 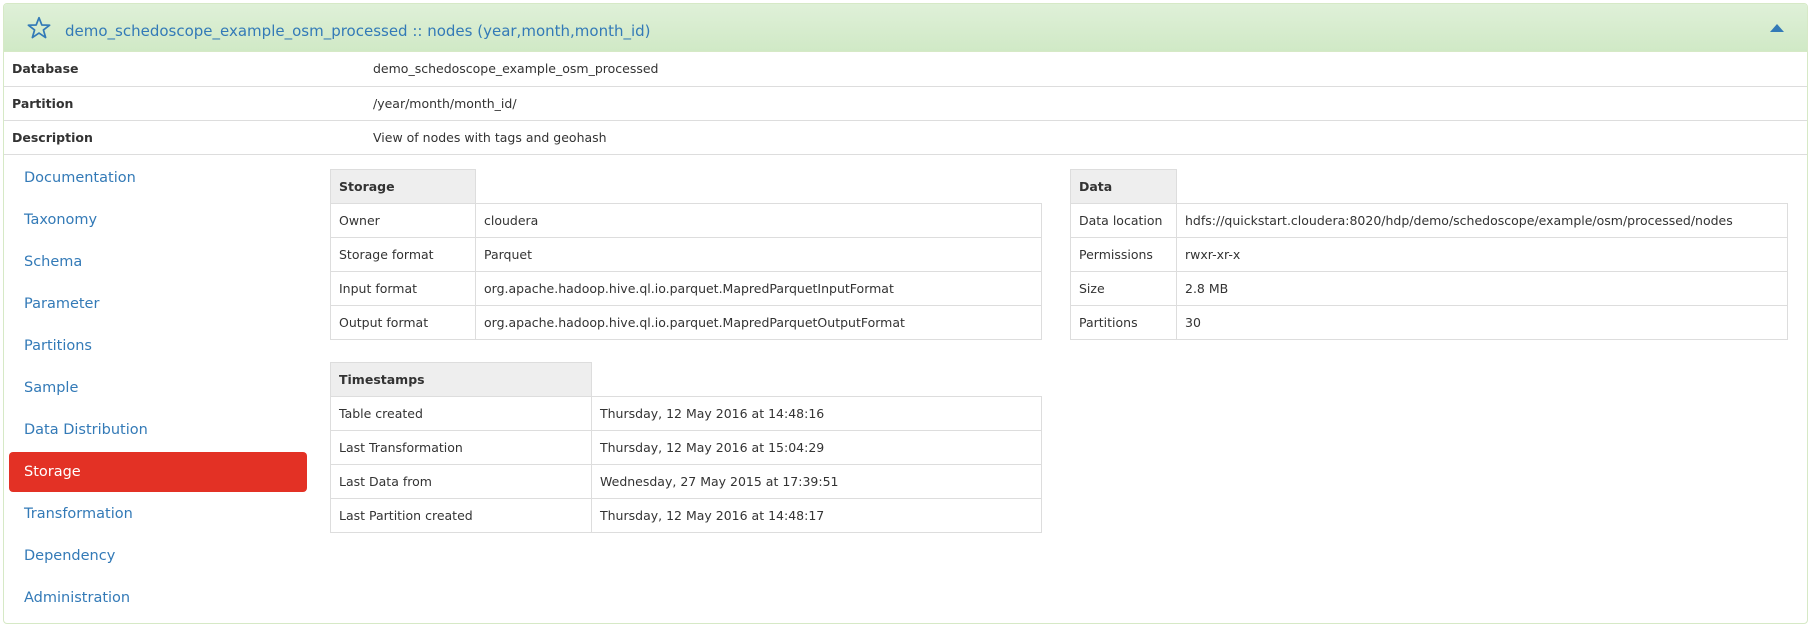 What do you see at coordinates (1086, 137) in the screenshot?
I see `info-value: View of nodes with tags and geohash` at bounding box center [1086, 137].